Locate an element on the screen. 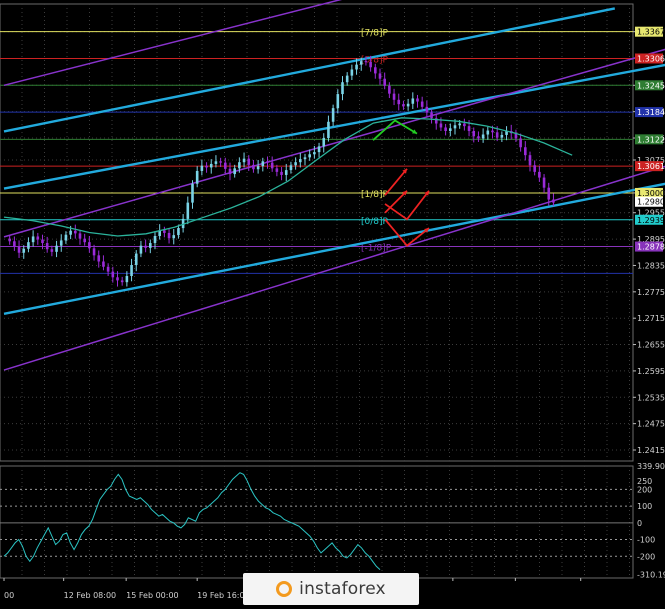 The width and height of the screenshot is (665, 609). price-tag-label: 1.3306 is located at coordinates (651, 58).